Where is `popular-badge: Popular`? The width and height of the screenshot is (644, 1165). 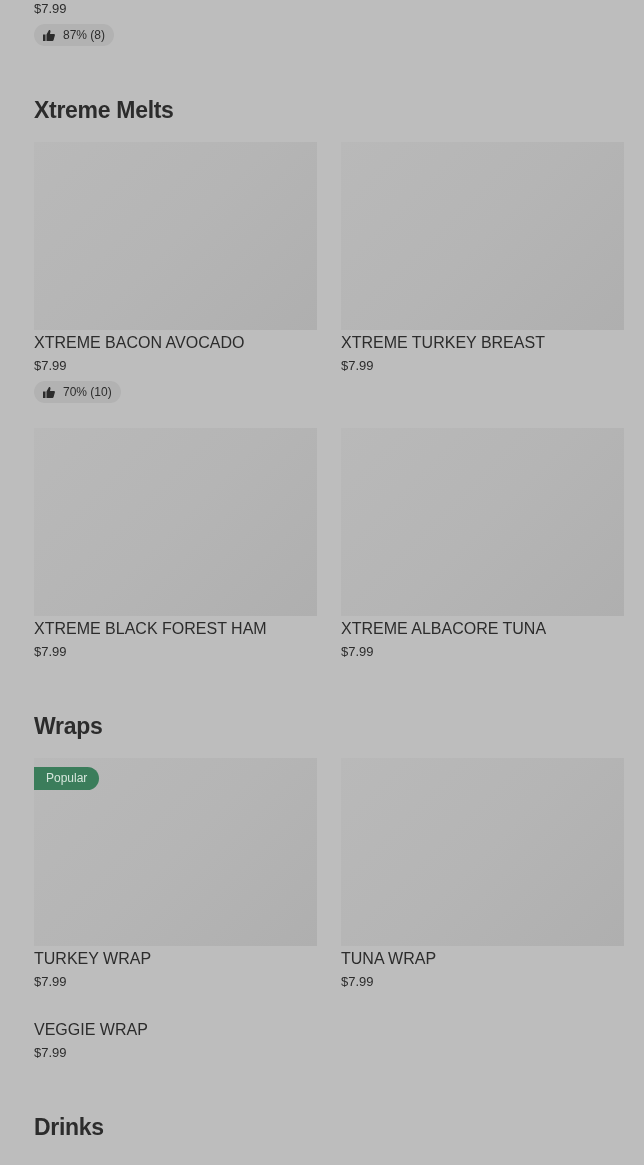
popular-badge: Popular is located at coordinates (67, 778).